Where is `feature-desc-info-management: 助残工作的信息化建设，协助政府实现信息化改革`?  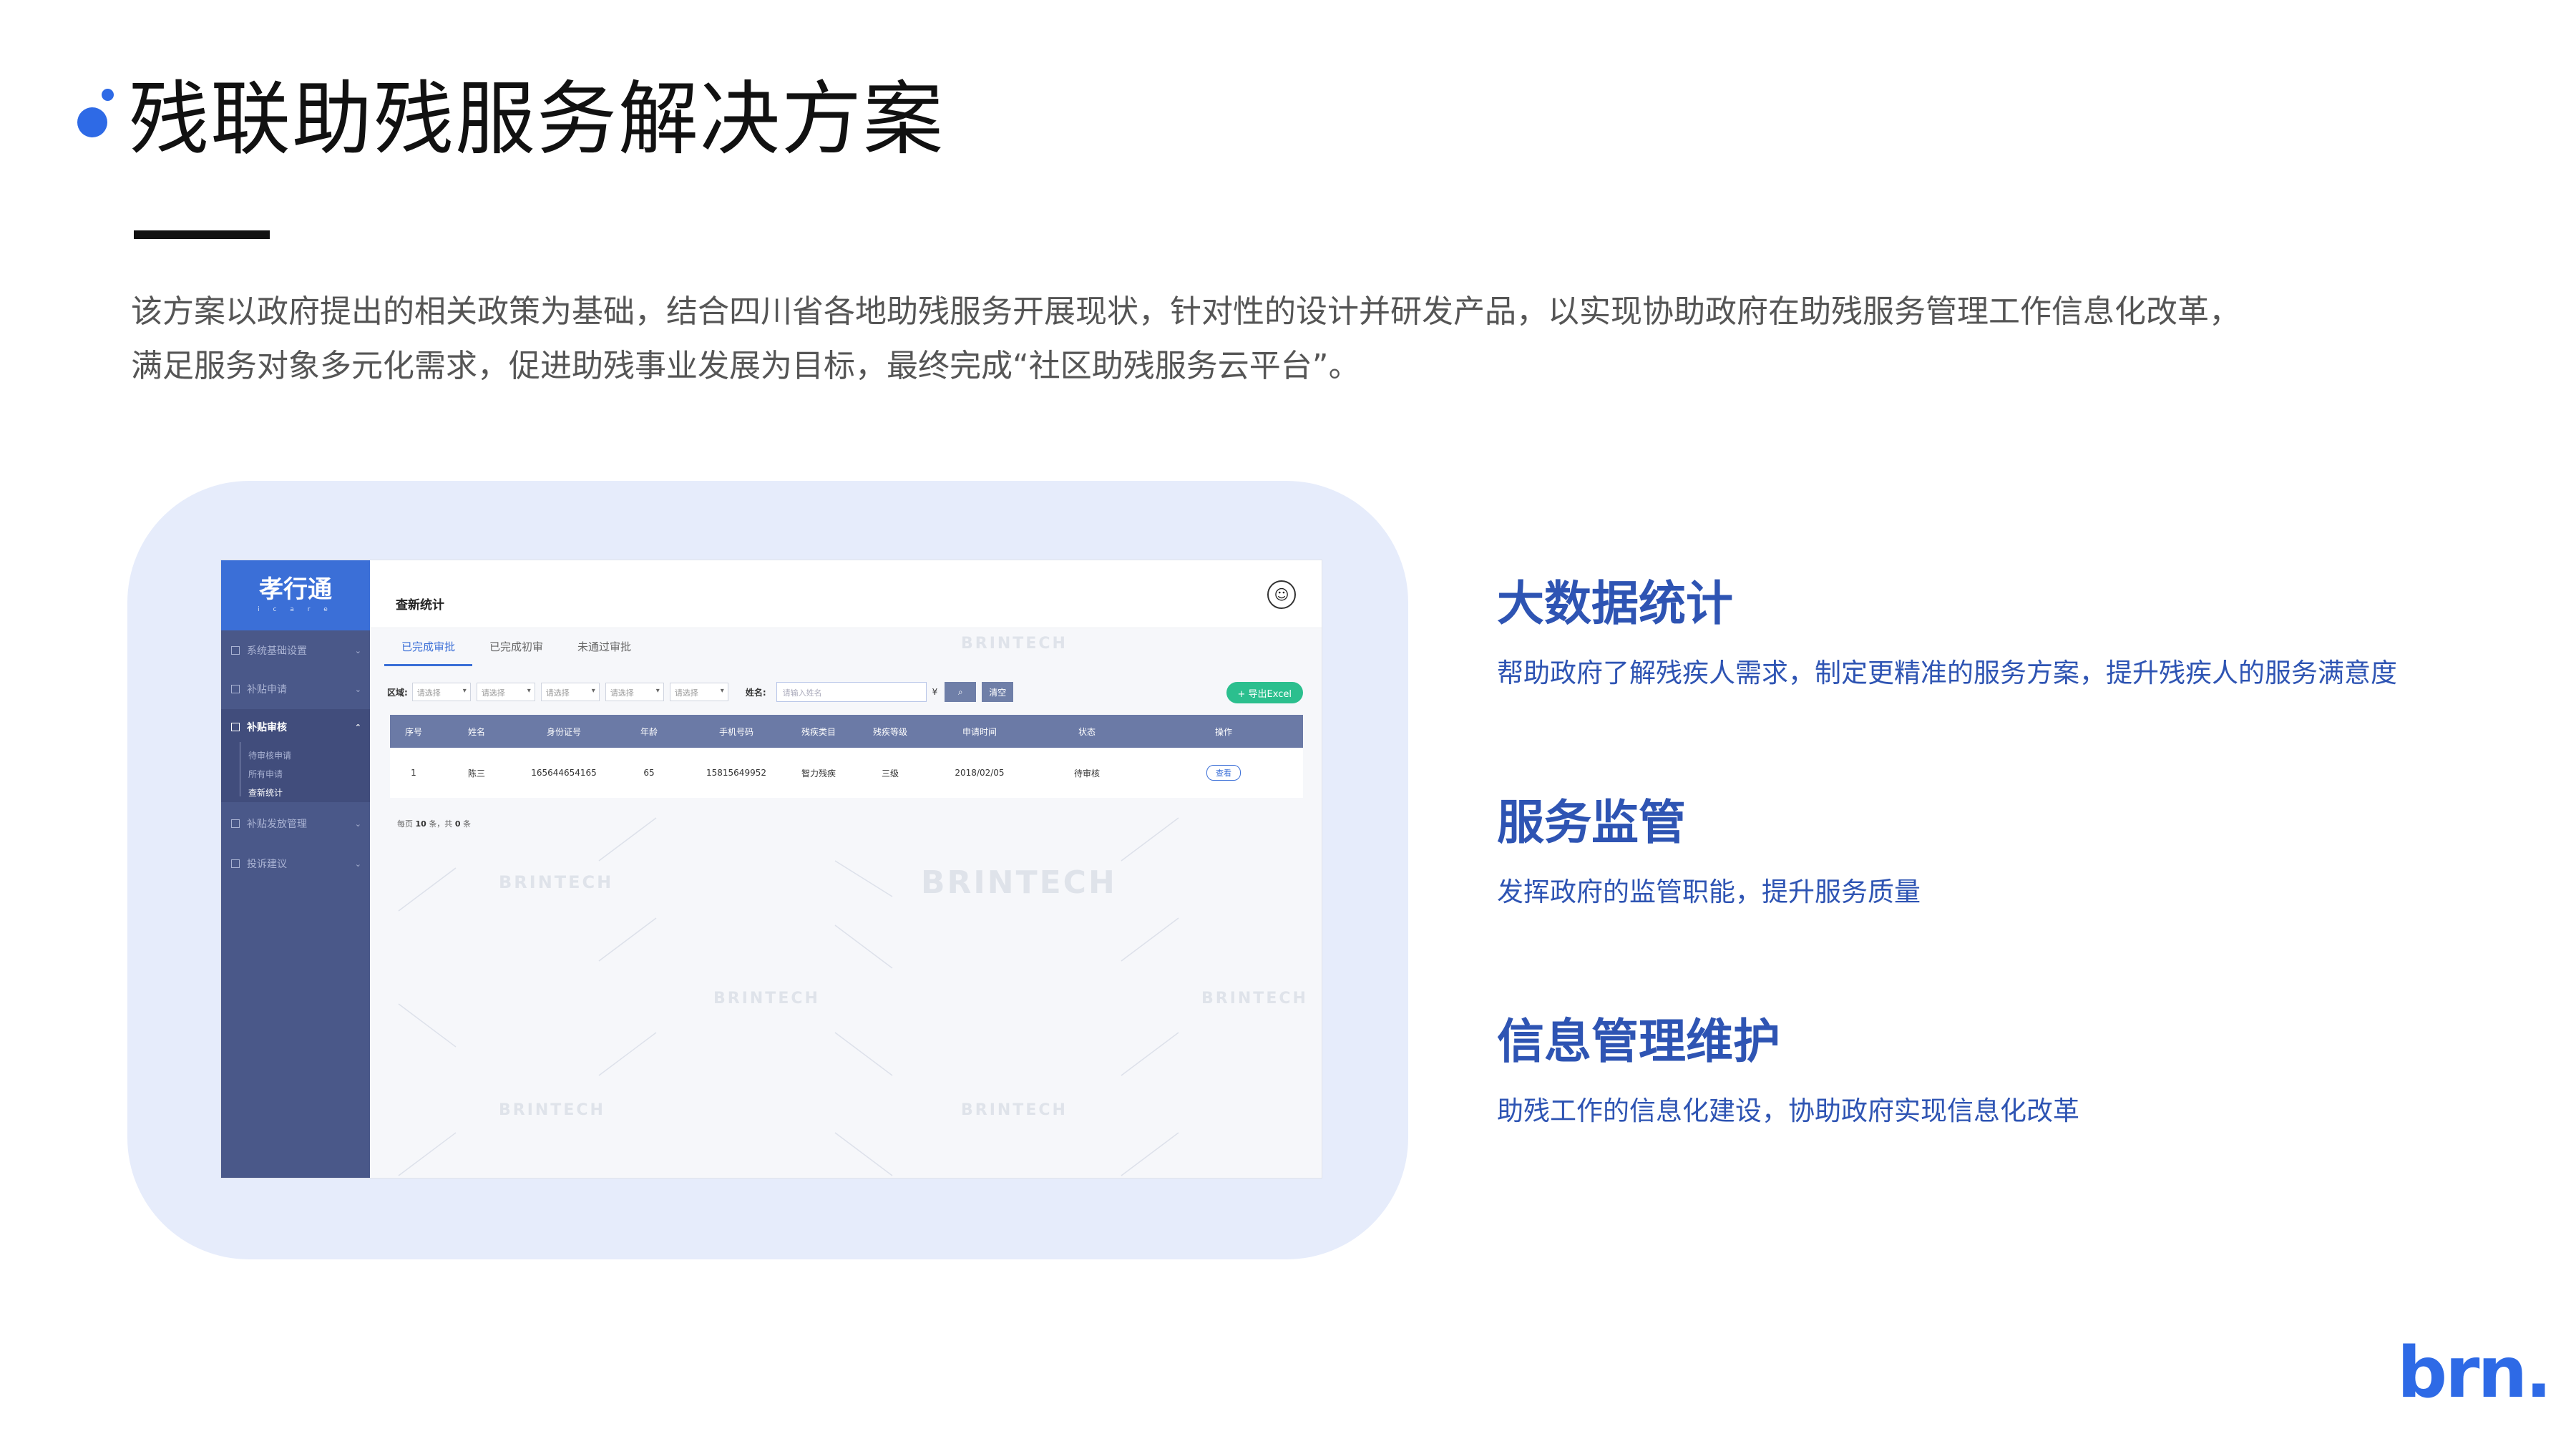
feature-desc-info-management: 助残工作的信息化建设，协助政府实现信息化改革 is located at coordinates (1788, 1111).